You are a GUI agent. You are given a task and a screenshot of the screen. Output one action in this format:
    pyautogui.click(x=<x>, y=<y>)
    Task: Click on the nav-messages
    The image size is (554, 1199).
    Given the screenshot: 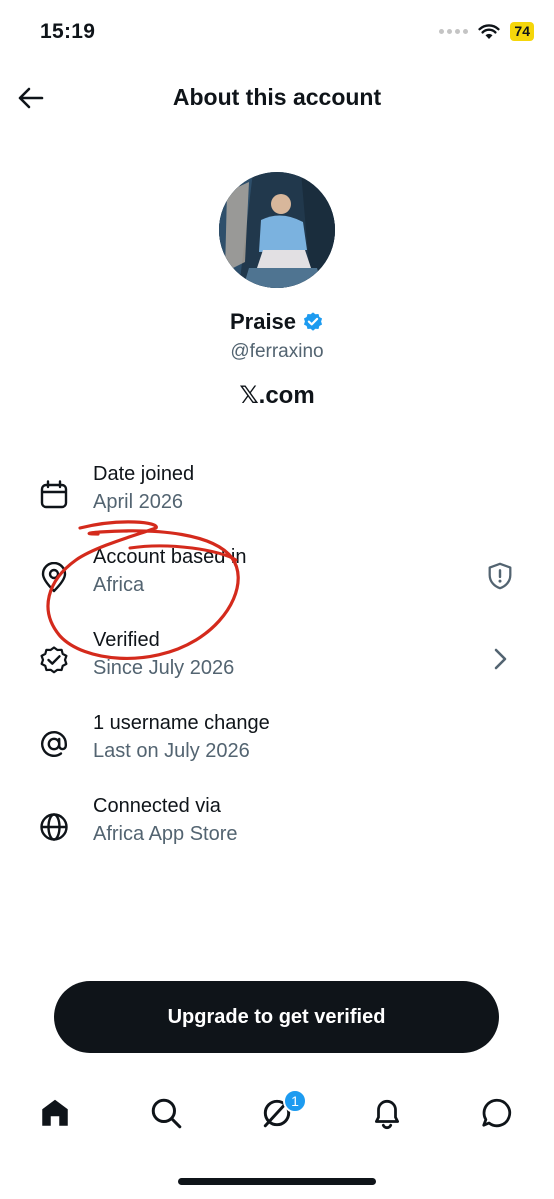 What is the action you would take?
    pyautogui.click(x=497, y=1113)
    